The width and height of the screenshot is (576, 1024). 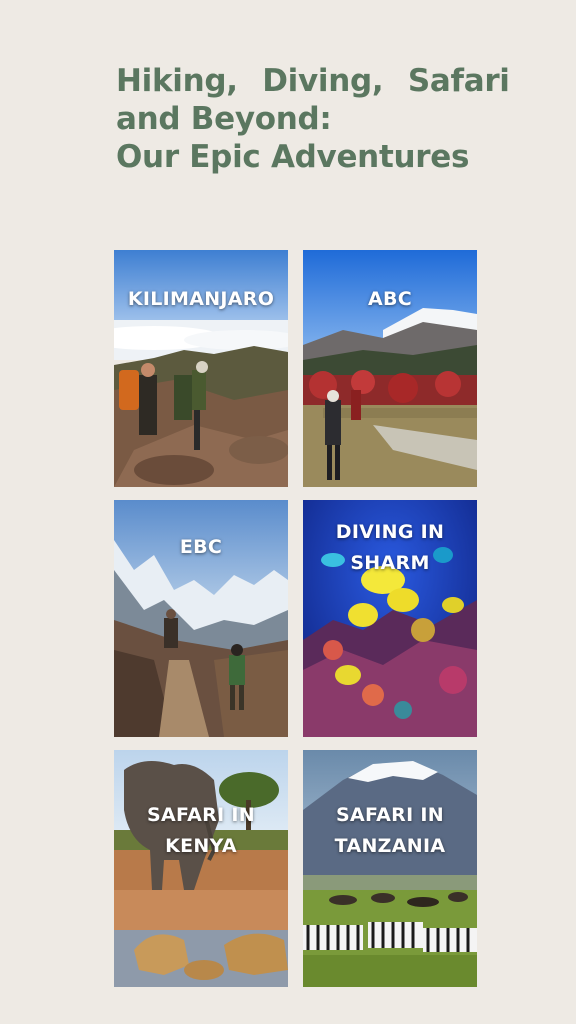 I want to click on card-label: TANZANIA, so click(x=390, y=846).